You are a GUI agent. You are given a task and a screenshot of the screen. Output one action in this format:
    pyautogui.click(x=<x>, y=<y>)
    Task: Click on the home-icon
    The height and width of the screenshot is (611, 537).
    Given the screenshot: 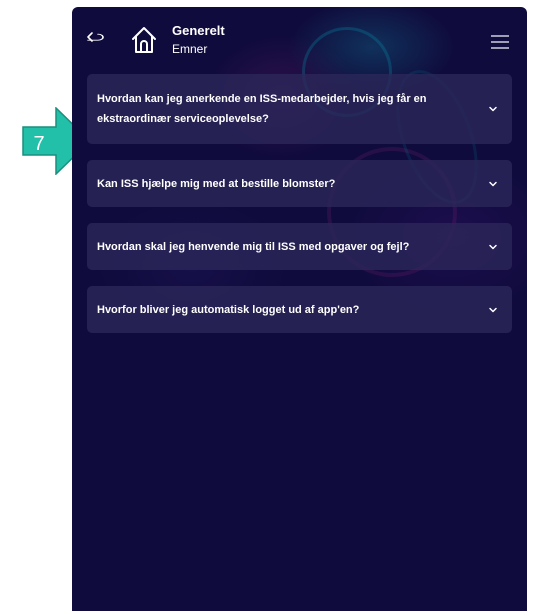 What is the action you would take?
    pyautogui.click(x=144, y=40)
    